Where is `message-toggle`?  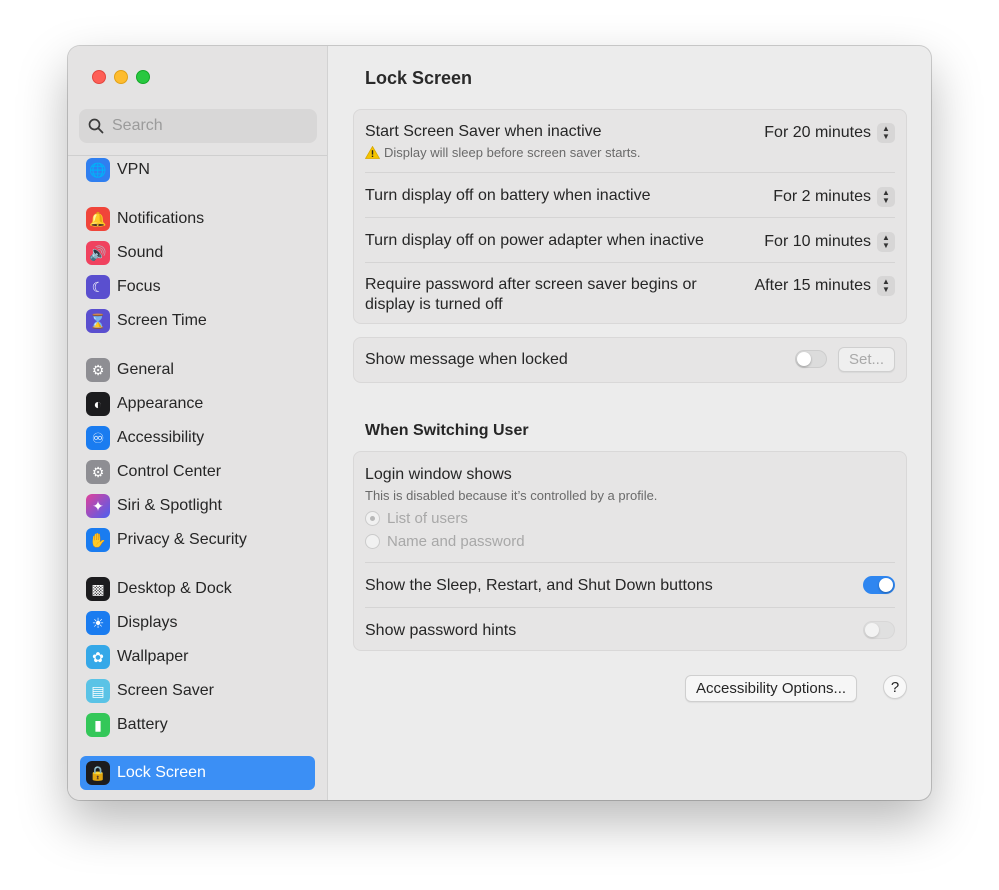
message-toggle is located at coordinates (811, 359).